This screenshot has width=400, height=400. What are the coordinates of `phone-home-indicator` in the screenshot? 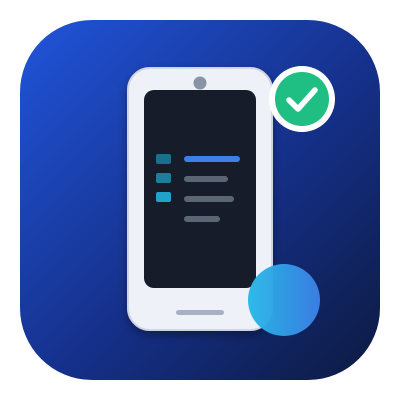 It's located at (200, 312).